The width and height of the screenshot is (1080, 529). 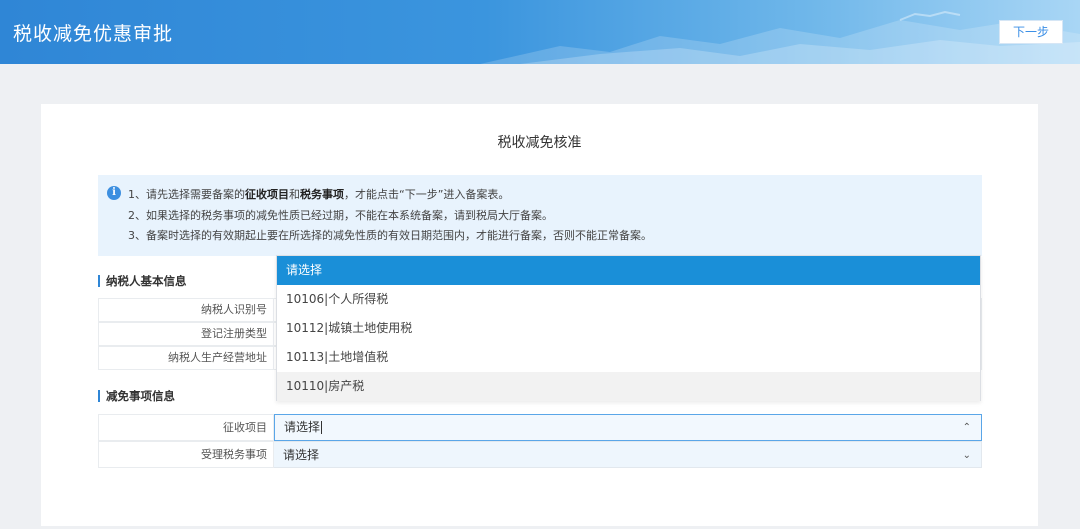 What do you see at coordinates (294, 194) in the screenshot?
I see `notice-line-1-mid: 和` at bounding box center [294, 194].